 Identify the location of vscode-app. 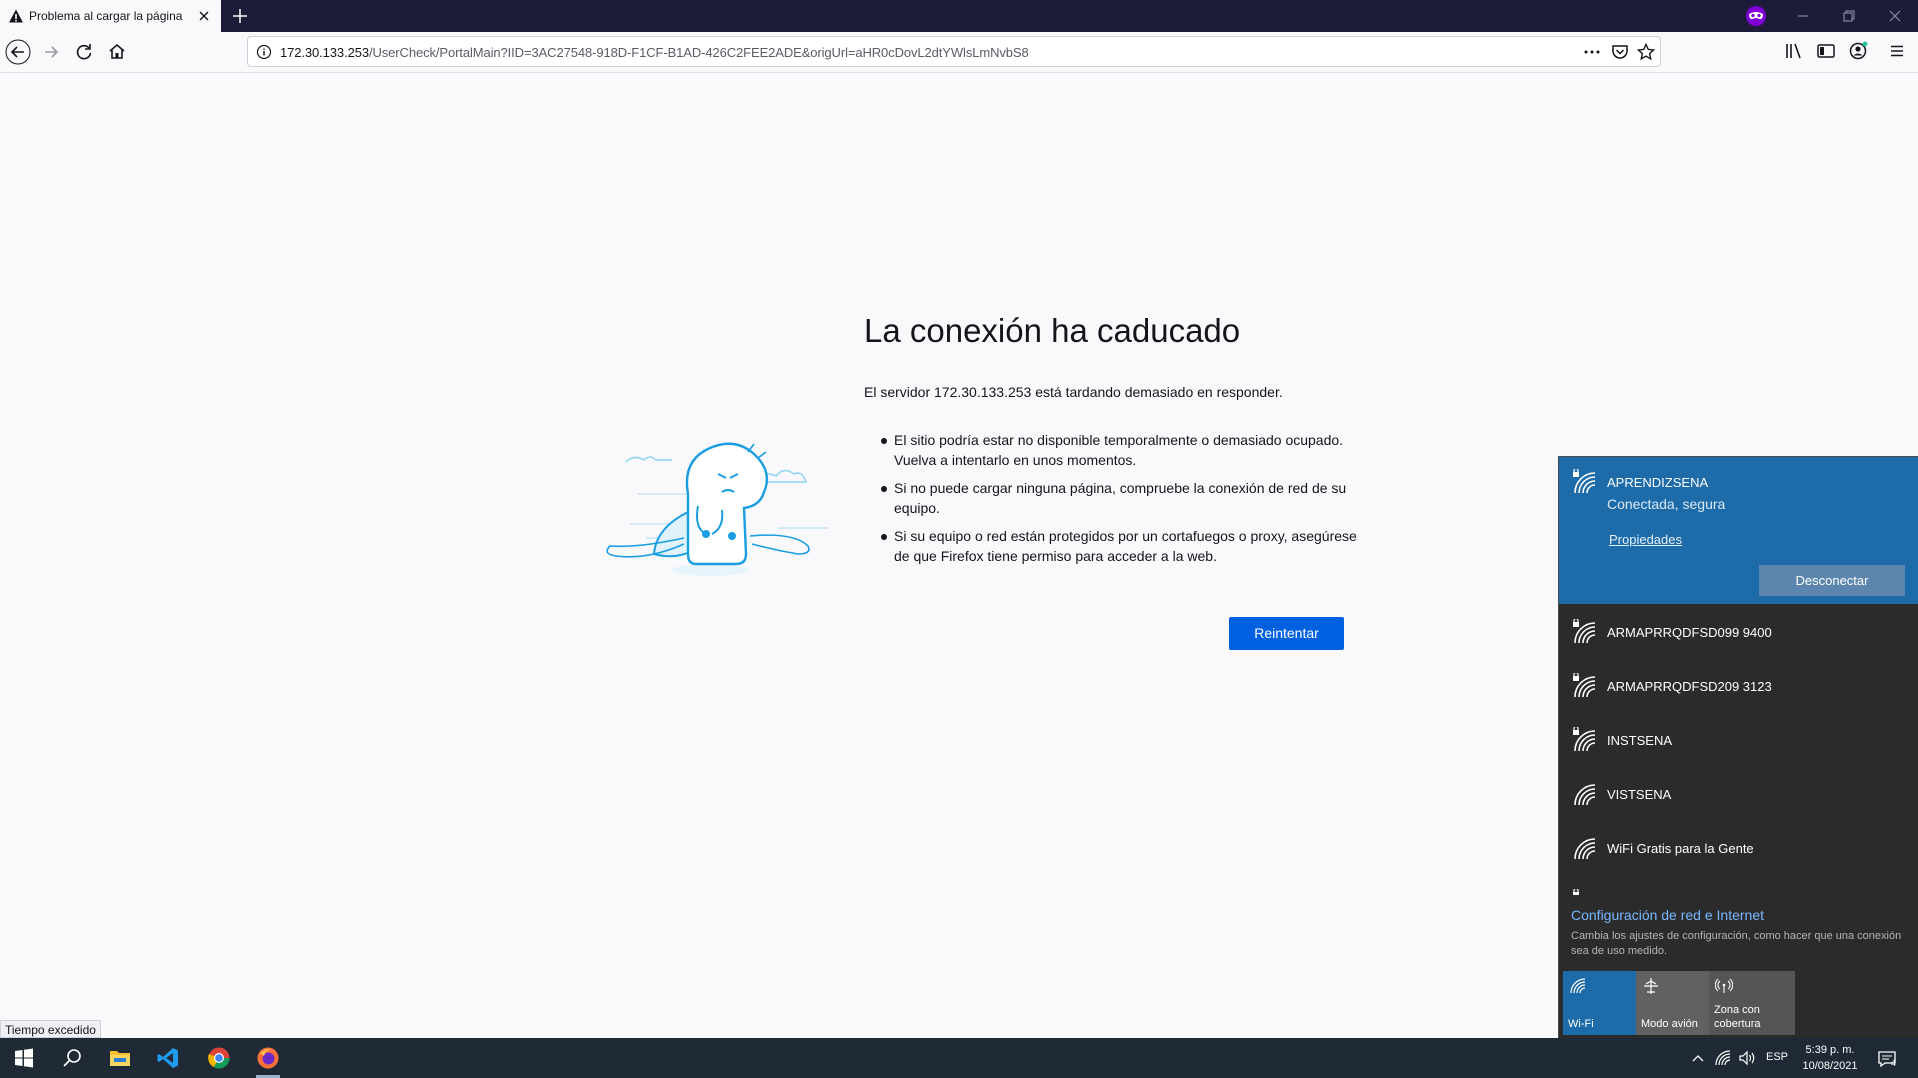
(168, 1058).